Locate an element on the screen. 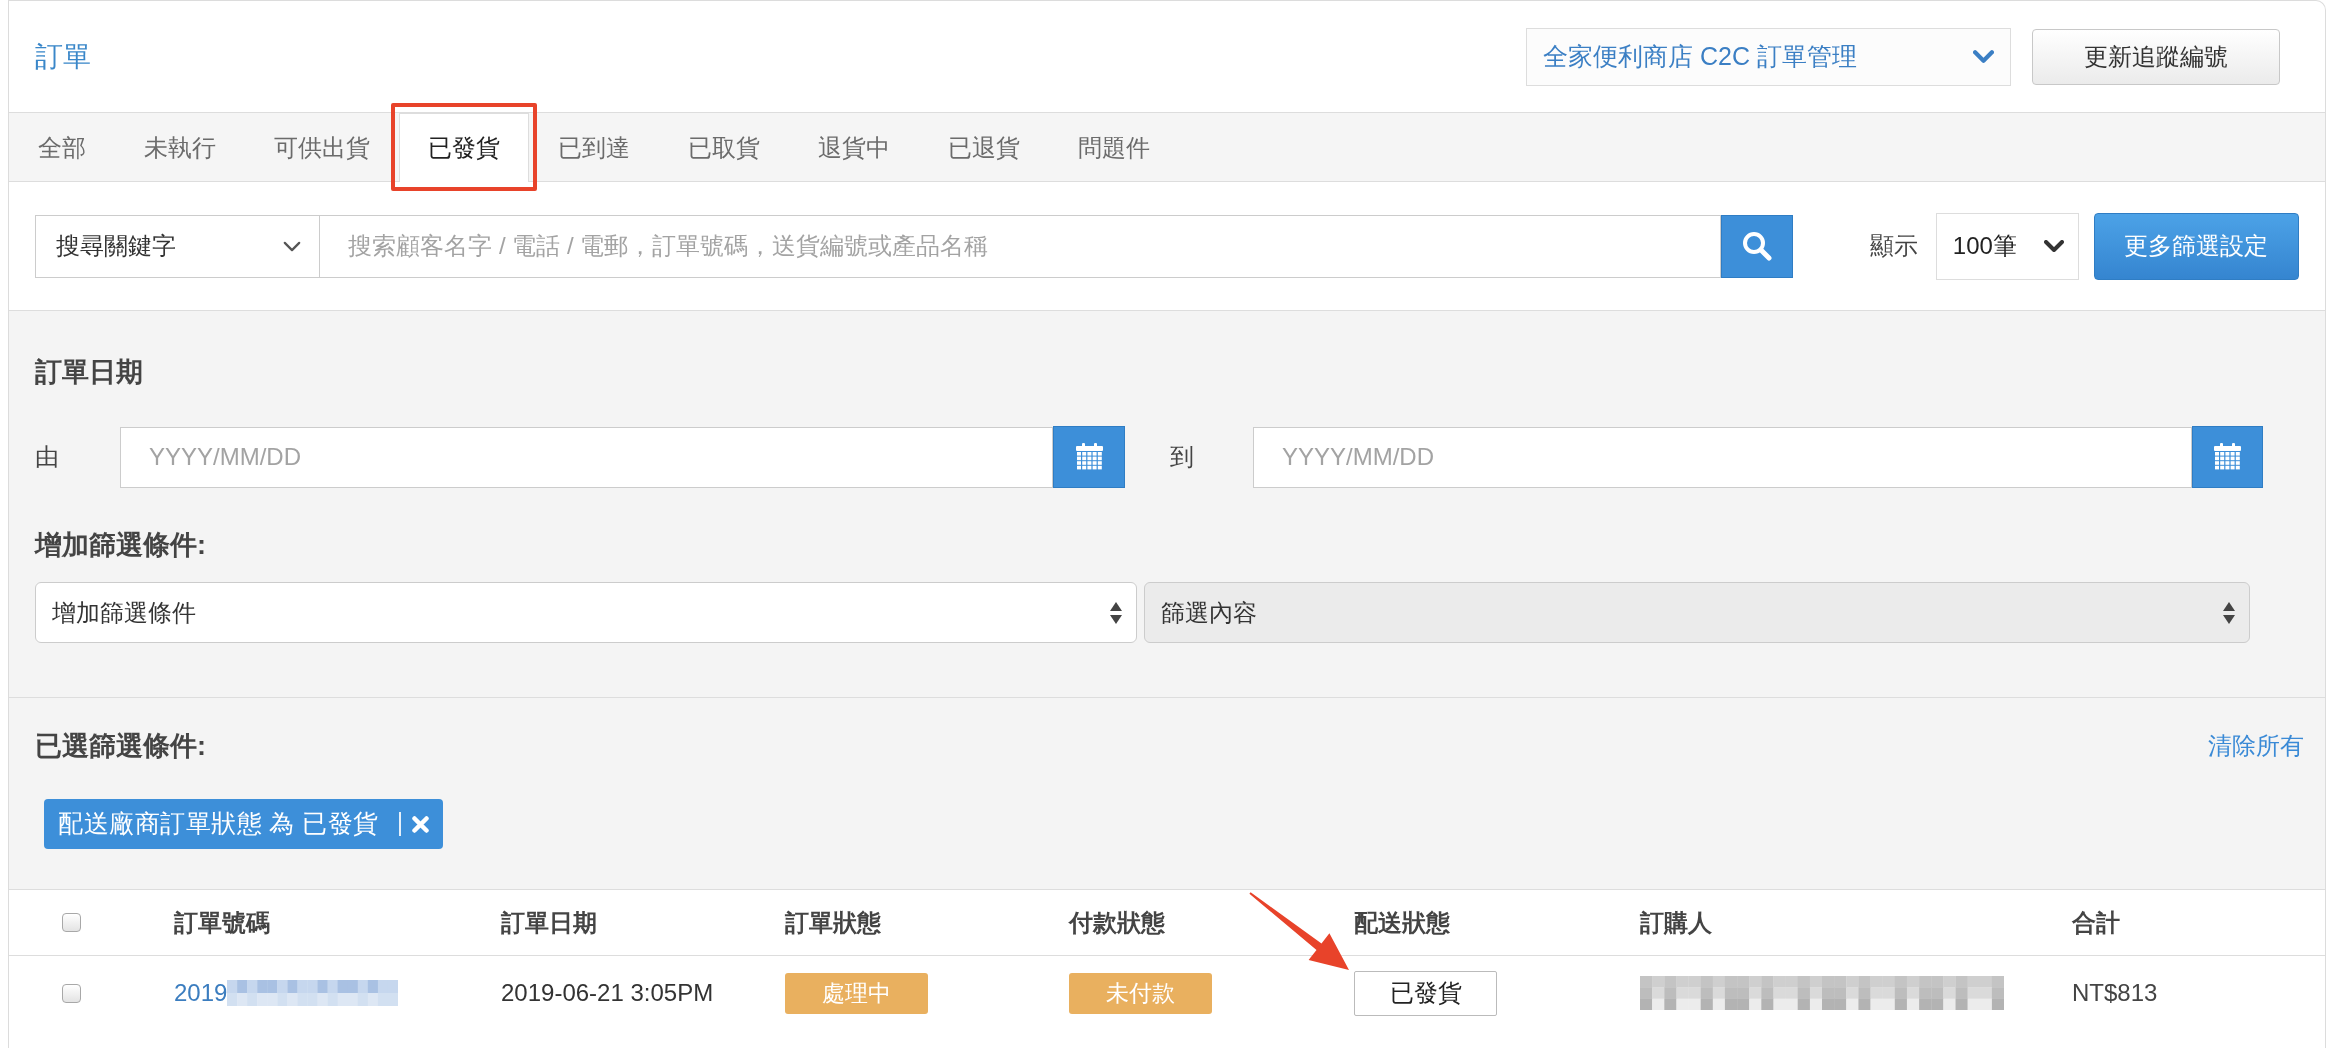 The height and width of the screenshot is (1048, 2334). more-filters-button: 更多篩選設定 is located at coordinates (2196, 246).